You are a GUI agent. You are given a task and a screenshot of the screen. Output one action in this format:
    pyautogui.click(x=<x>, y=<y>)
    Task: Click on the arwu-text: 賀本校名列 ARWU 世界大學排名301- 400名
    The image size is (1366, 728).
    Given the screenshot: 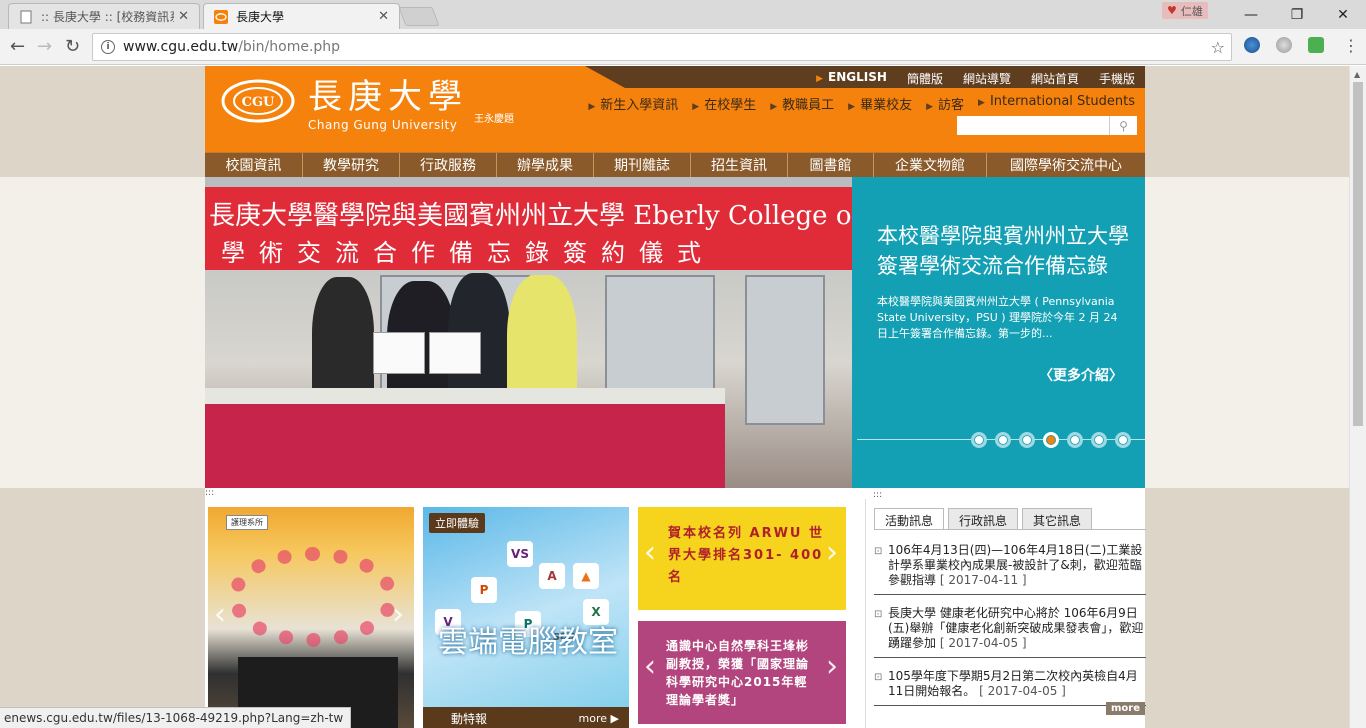 What is the action you would take?
    pyautogui.click(x=746, y=555)
    